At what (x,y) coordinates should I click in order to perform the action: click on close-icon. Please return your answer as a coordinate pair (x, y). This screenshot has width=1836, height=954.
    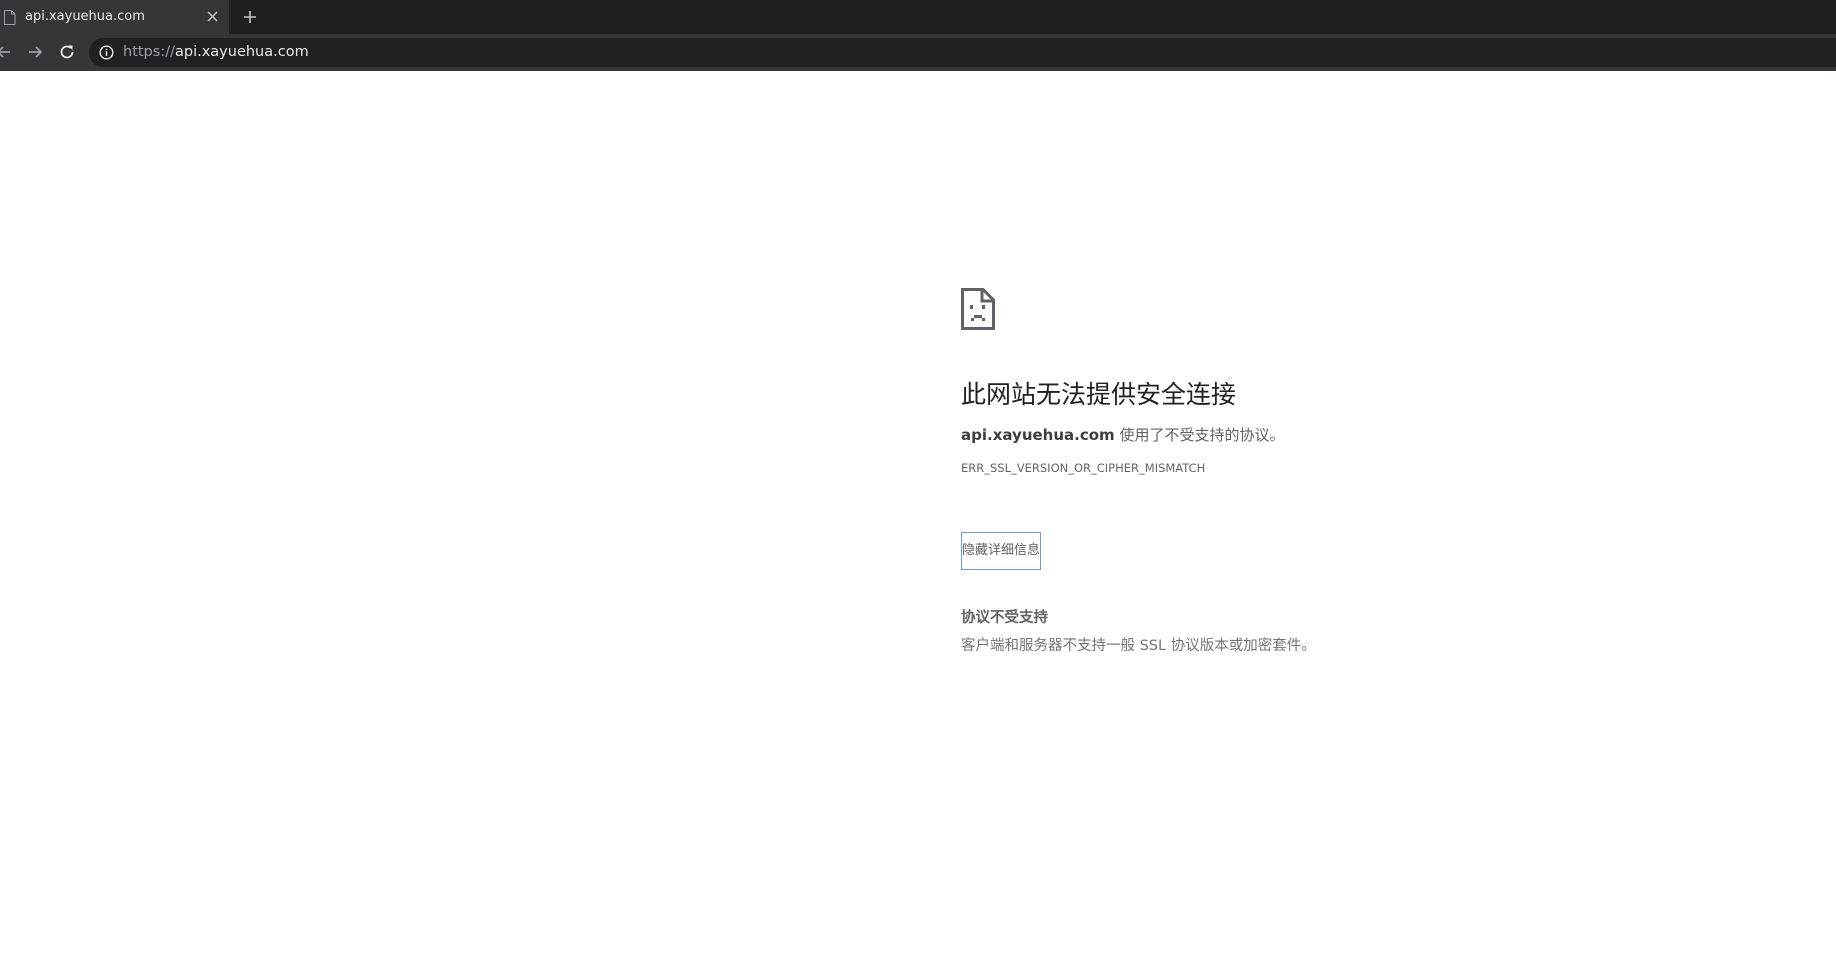
    Looking at the image, I should click on (212, 16).